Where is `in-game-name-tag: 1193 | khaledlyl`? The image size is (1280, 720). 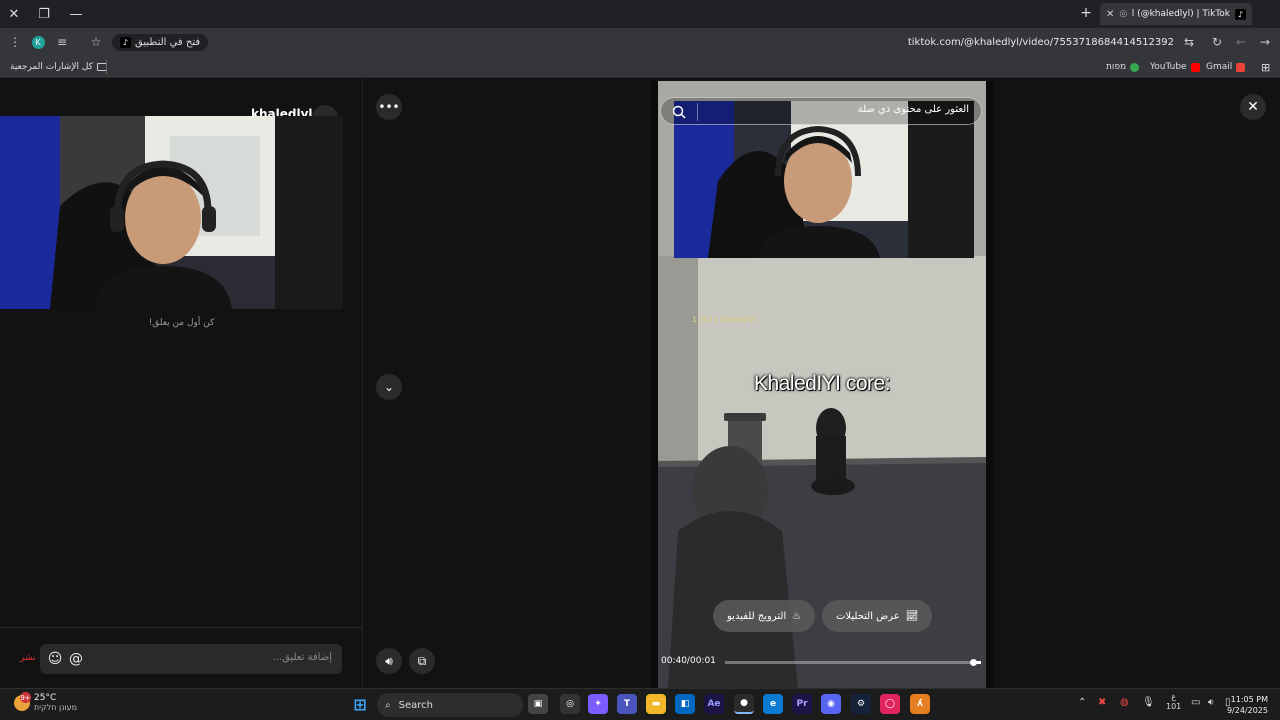
in-game-name-tag: 1193 | khaledlyl is located at coordinates (724, 319).